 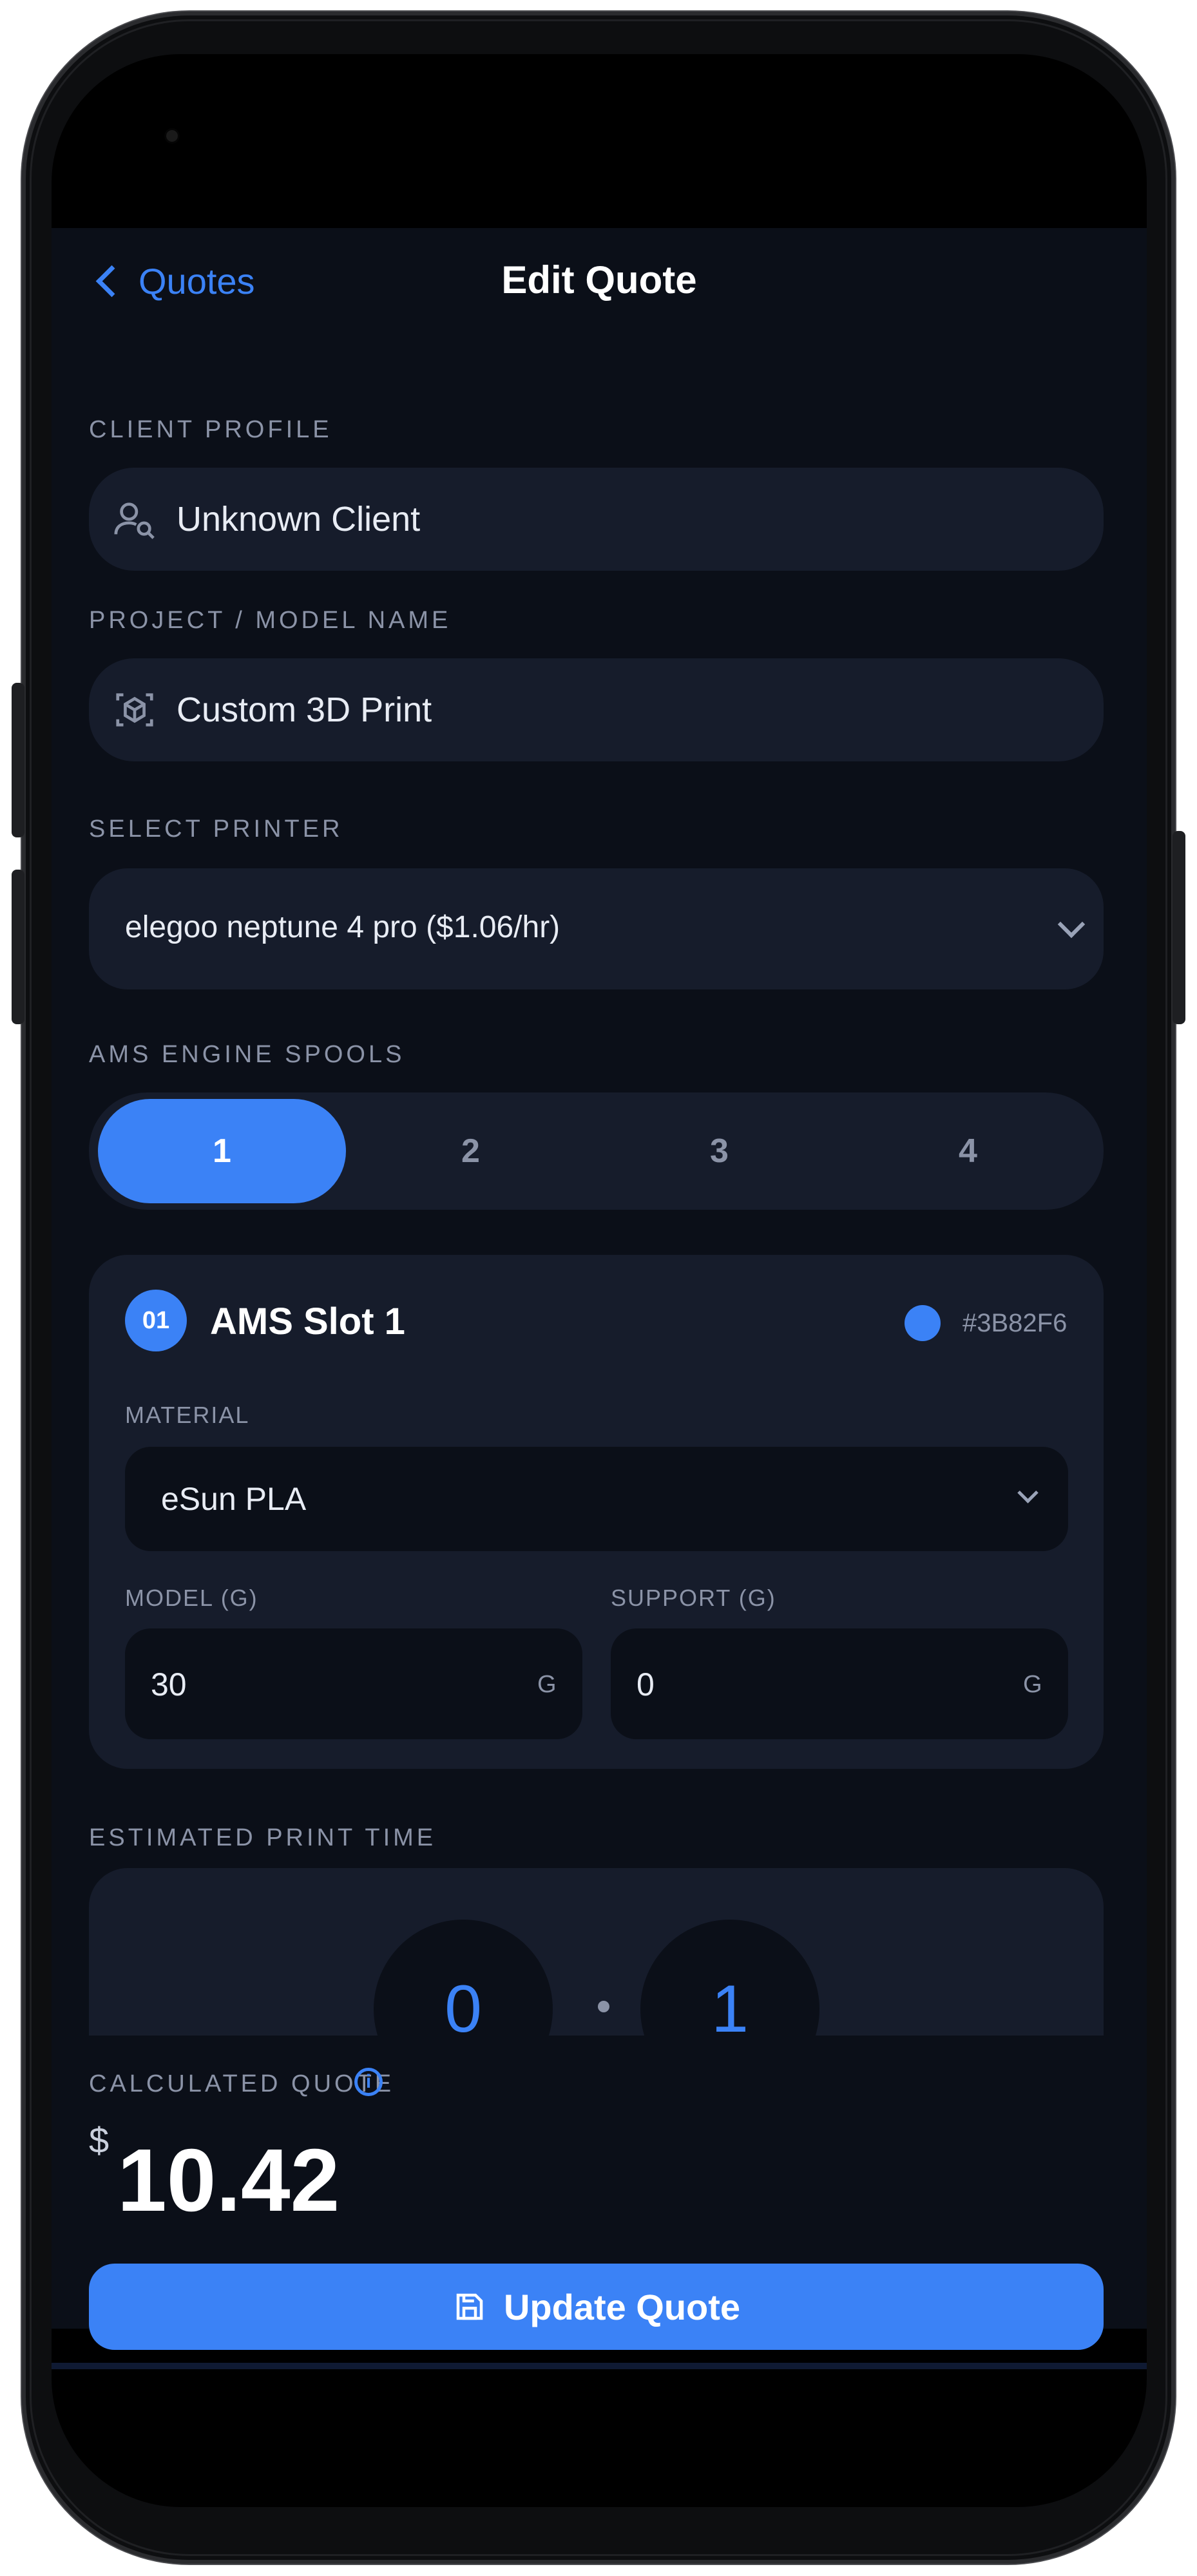 What do you see at coordinates (839, 1683) in the screenshot?
I see `support-weight-input: 0 G` at bounding box center [839, 1683].